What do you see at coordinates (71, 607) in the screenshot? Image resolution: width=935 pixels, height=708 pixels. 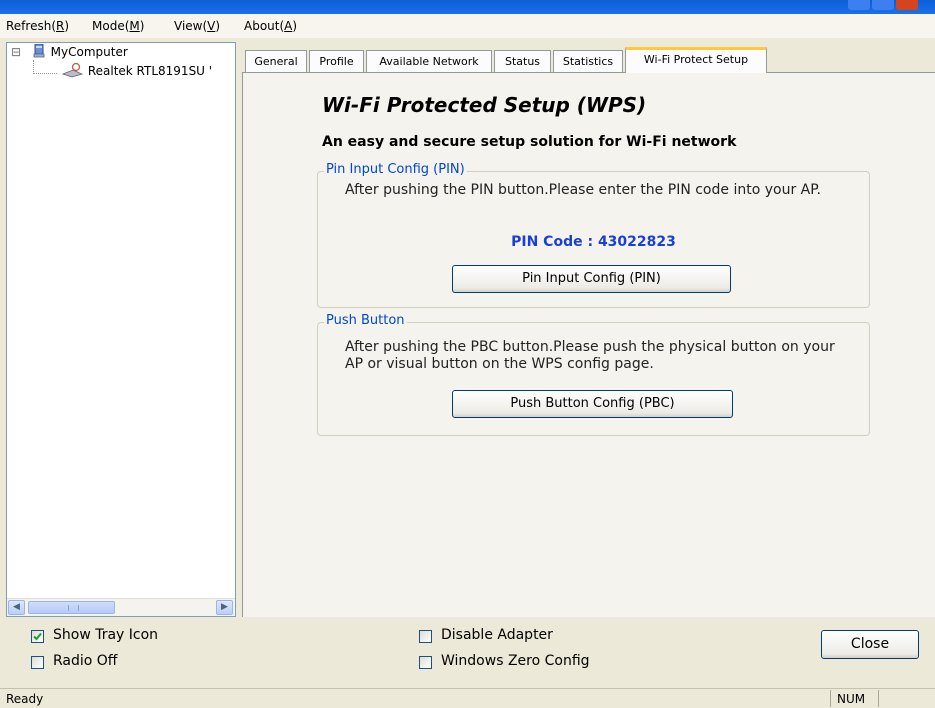 I see `scroll-thumb` at bounding box center [71, 607].